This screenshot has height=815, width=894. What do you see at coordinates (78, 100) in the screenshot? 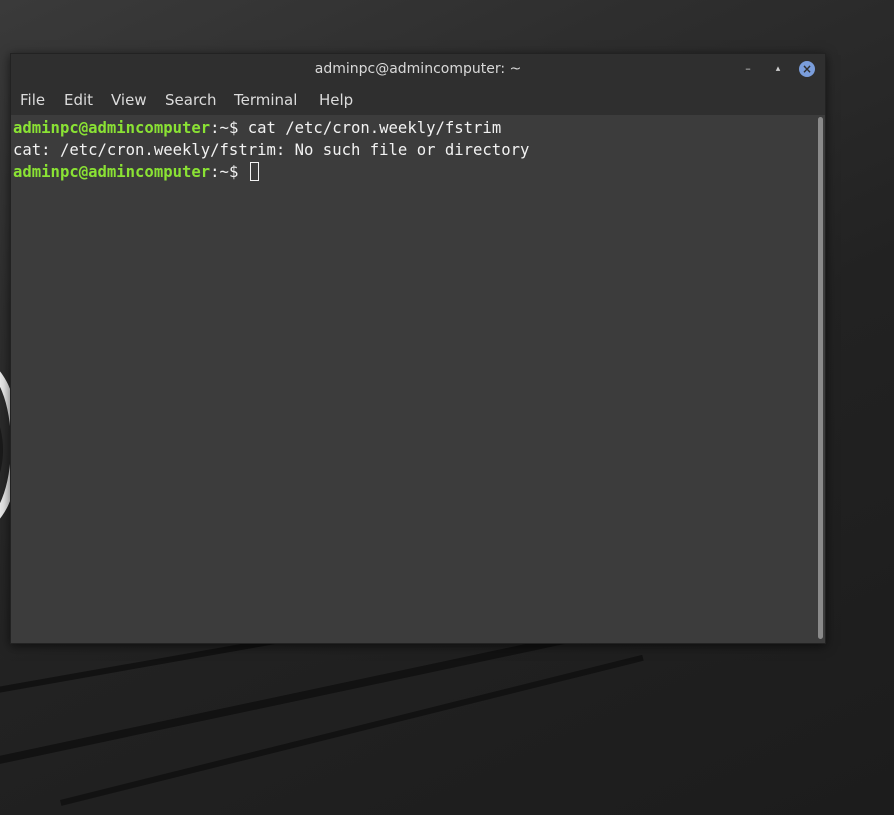
I see `menu-edit: Edit` at bounding box center [78, 100].